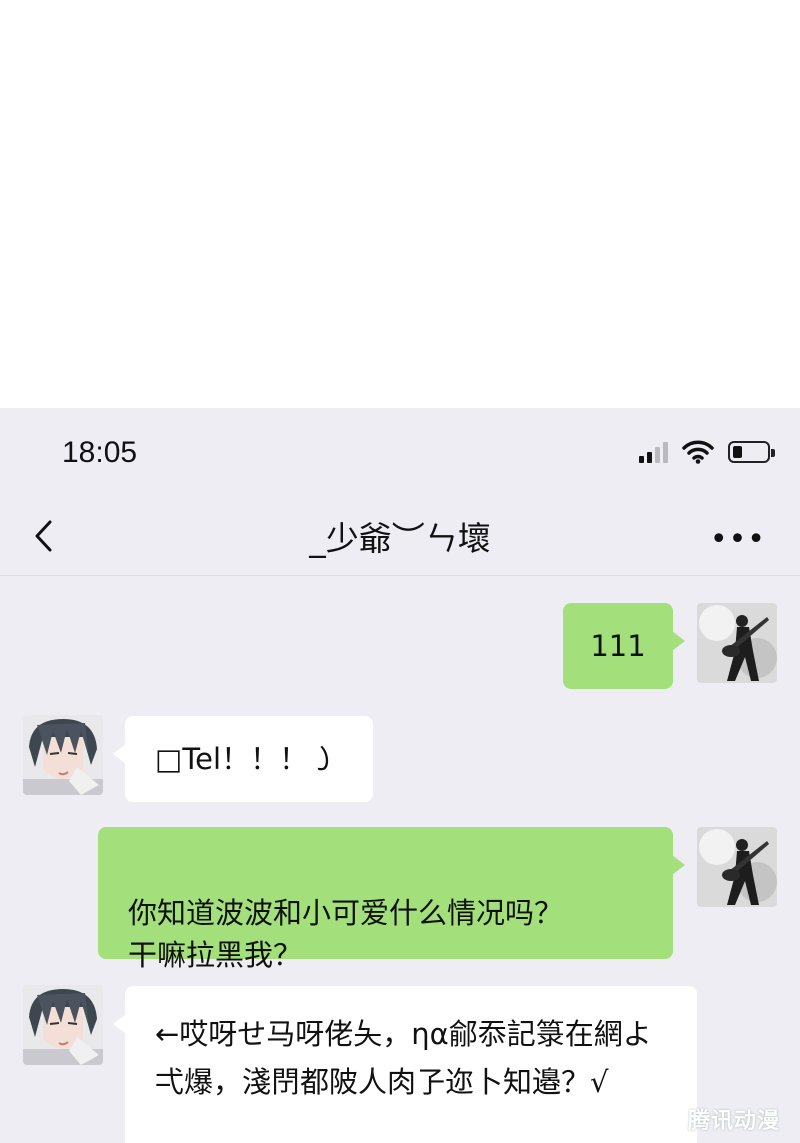  Describe the element at coordinates (346, 934) in the screenshot. I see `message-text: 你知道波波和小可爱什么情况吗？ 干嘛拉黑我？` at that location.